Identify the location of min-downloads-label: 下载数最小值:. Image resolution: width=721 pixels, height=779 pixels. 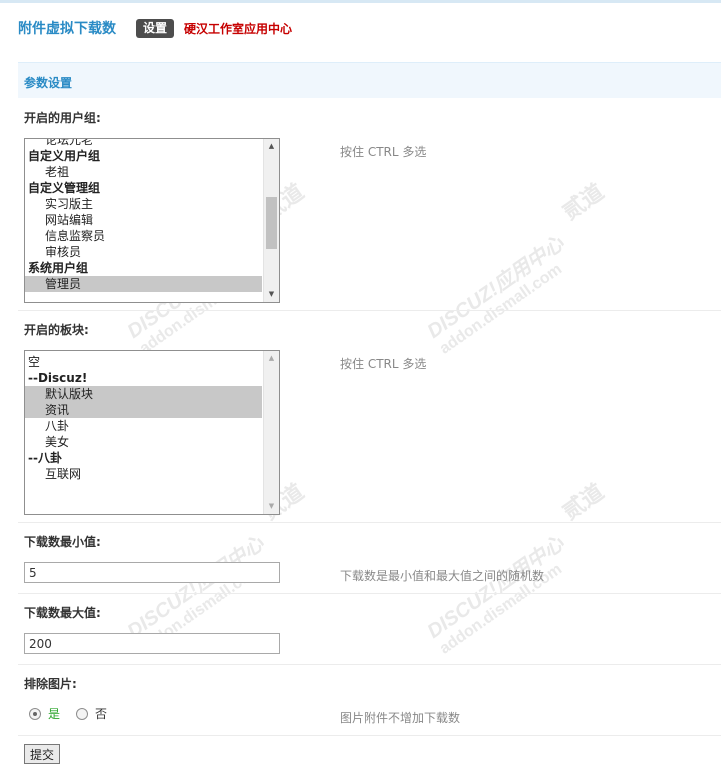
(62, 542).